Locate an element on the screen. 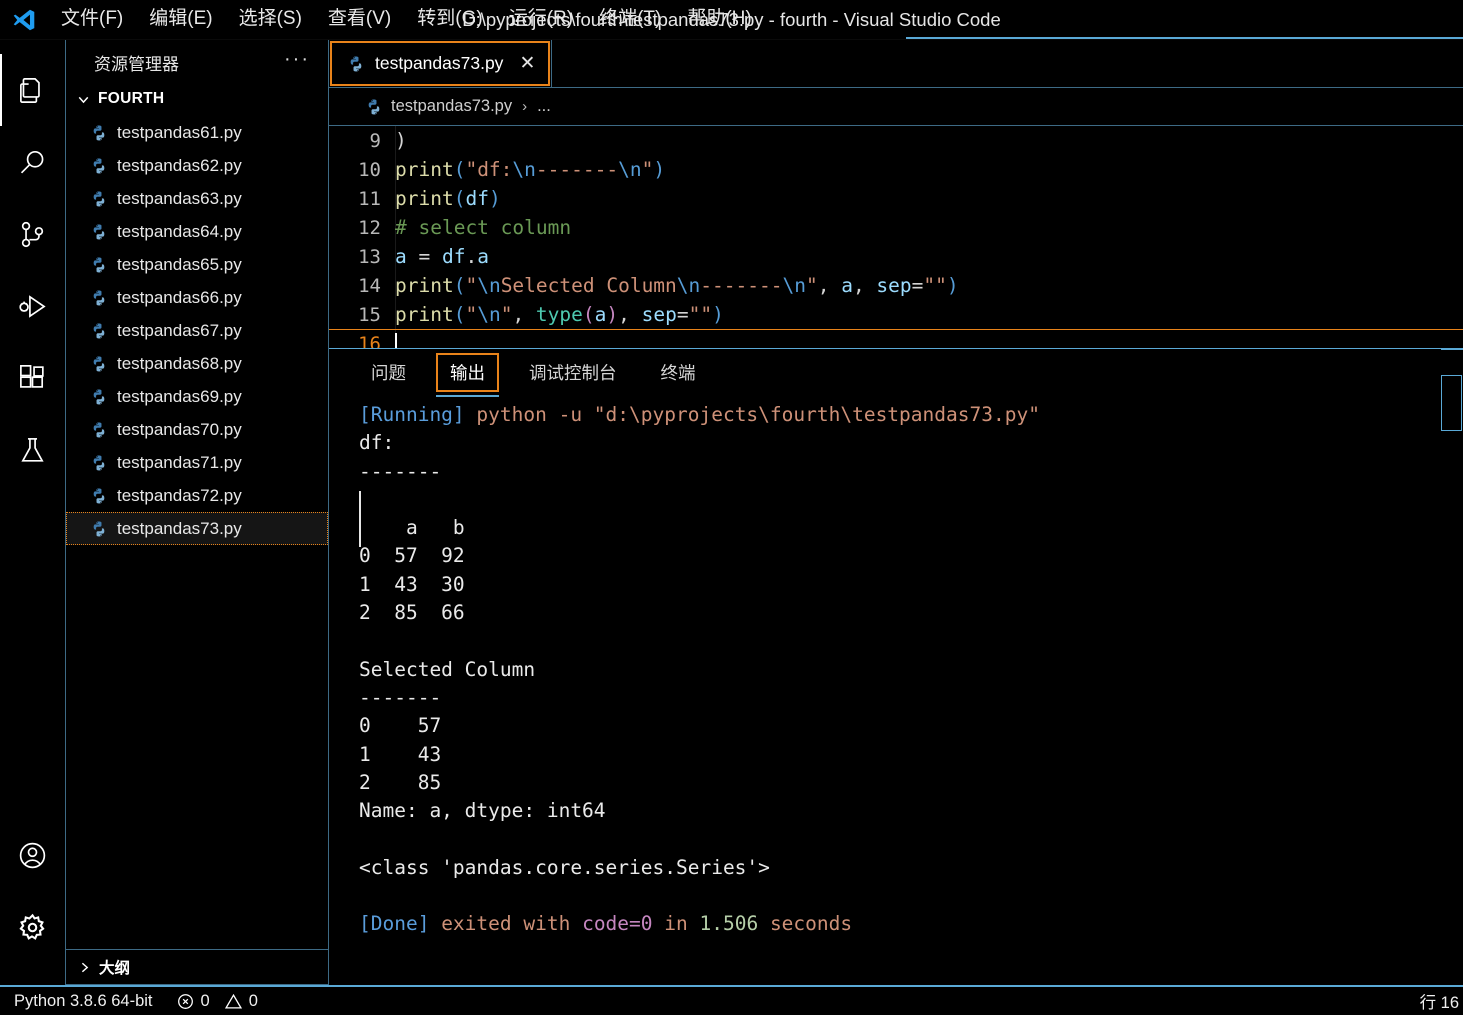 This screenshot has height=1015, width=1463. file-tree-item: testpandas71.py is located at coordinates (197, 462).